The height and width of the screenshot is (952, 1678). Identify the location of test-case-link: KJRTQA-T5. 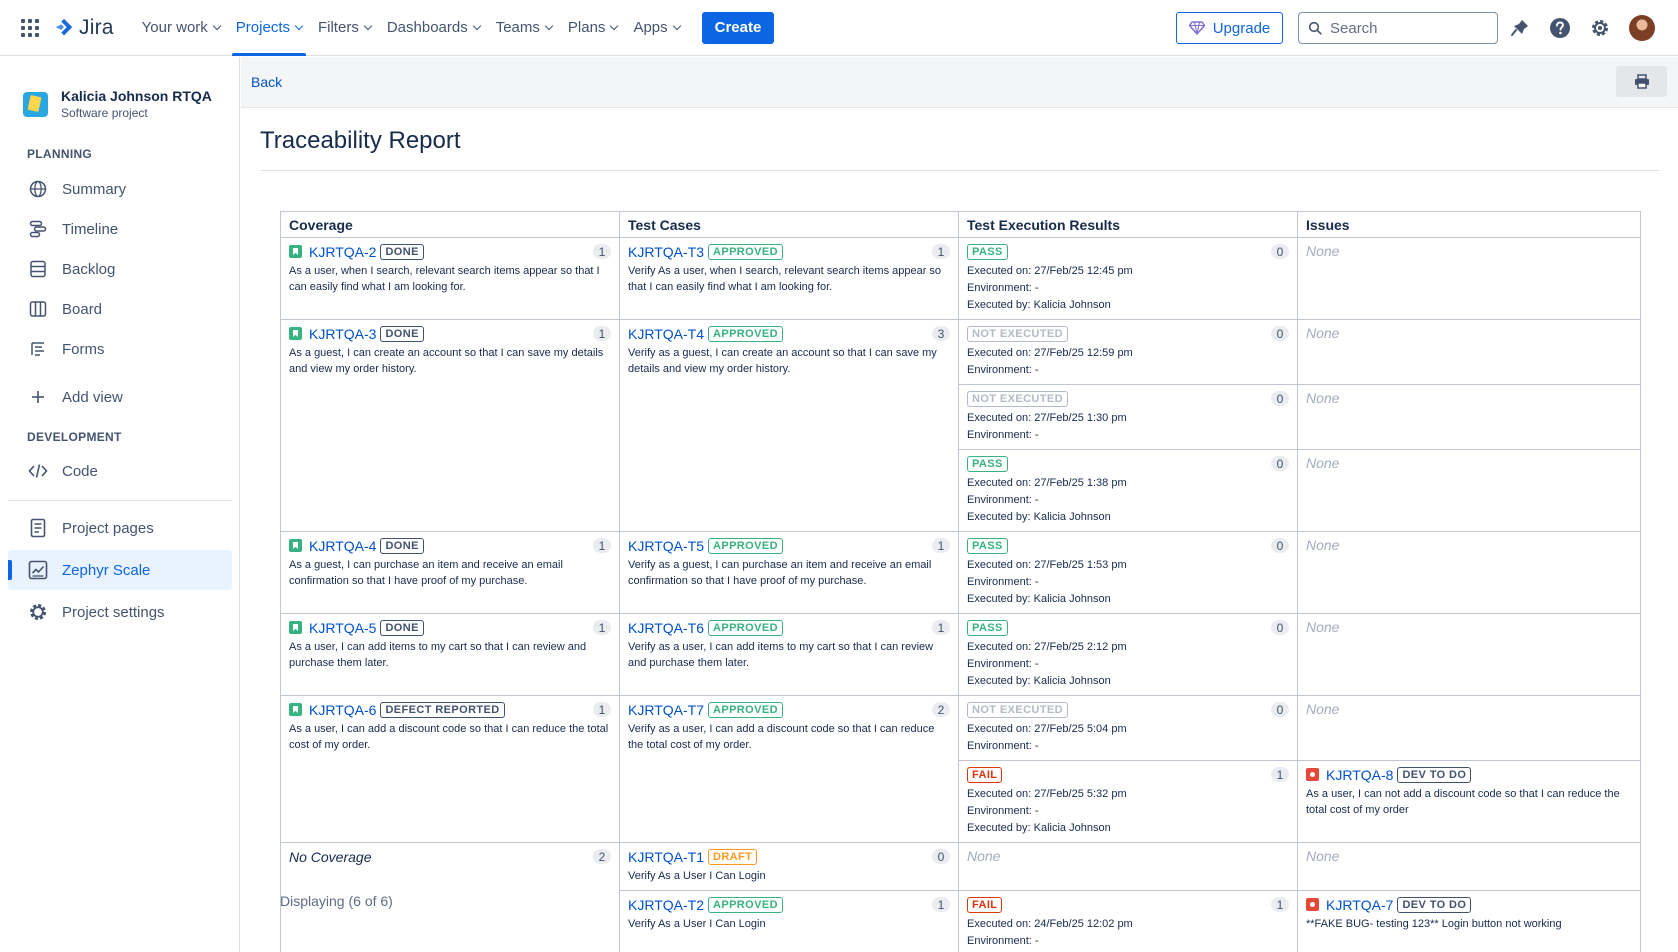
(666, 546).